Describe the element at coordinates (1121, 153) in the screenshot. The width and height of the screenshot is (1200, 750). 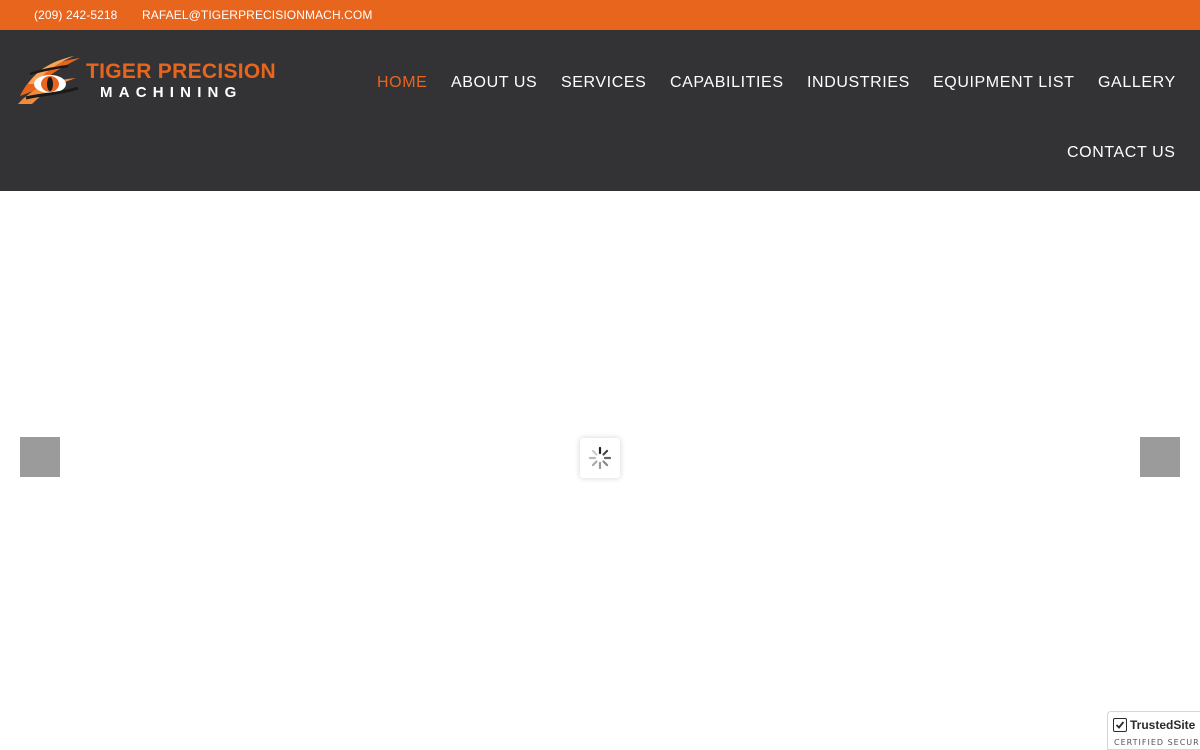
I see `nav-contact-us: CONTACT US` at that location.